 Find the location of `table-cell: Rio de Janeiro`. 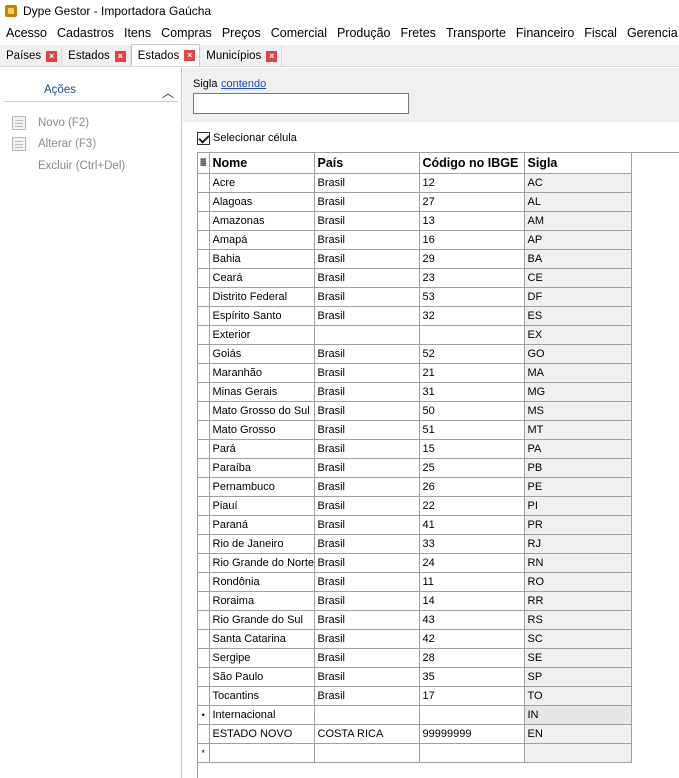

table-cell: Rio de Janeiro is located at coordinates (262, 544).